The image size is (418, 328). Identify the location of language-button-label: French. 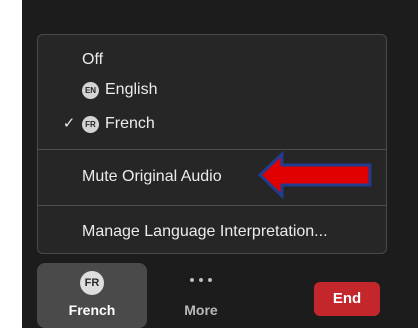
(92, 310).